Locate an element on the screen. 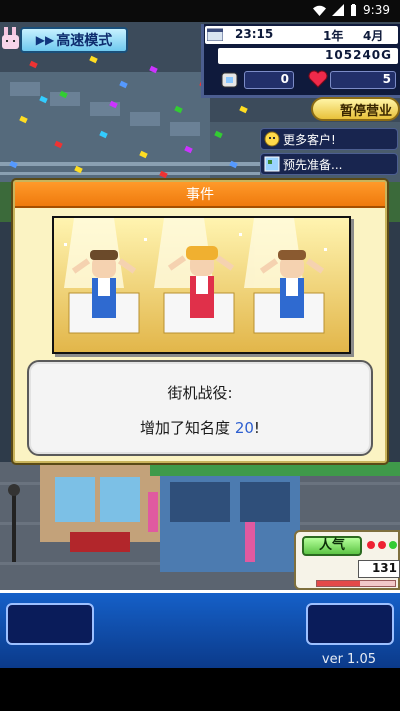  speed-mode-button: ▶▶ 高速模式 is located at coordinates (74, 40).